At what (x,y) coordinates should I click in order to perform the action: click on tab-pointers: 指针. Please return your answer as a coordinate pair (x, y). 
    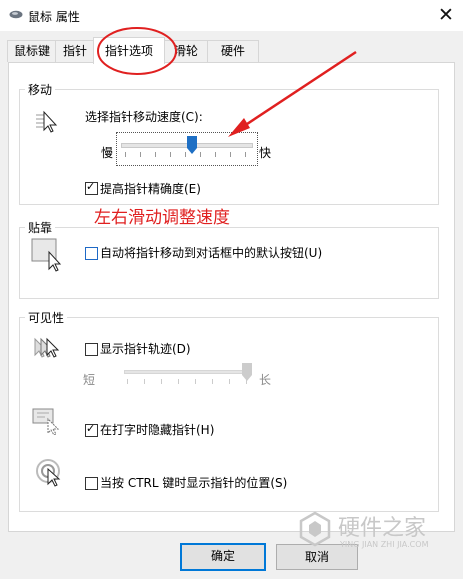
    Looking at the image, I should click on (75, 51).